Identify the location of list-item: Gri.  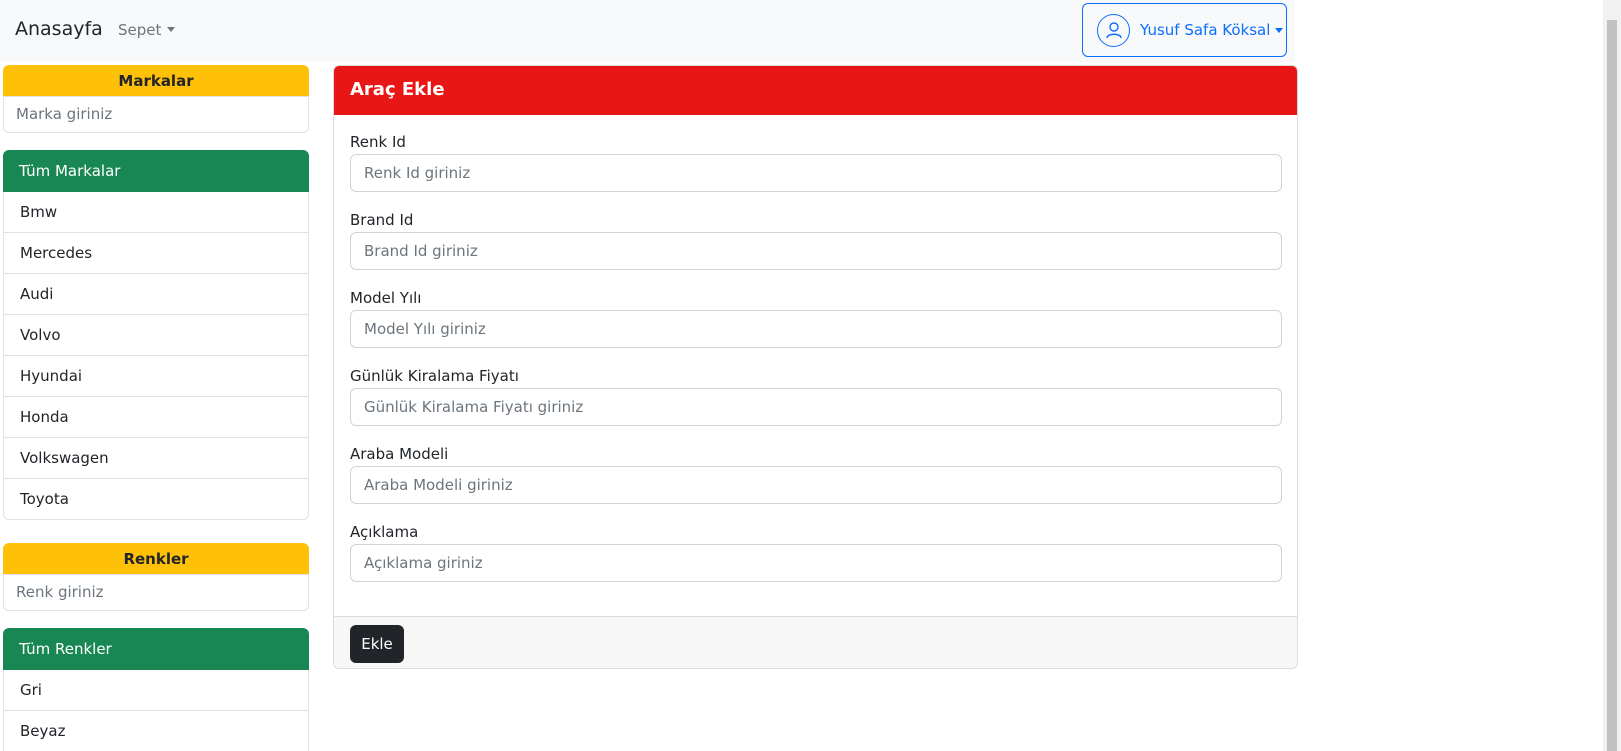
(156, 690).